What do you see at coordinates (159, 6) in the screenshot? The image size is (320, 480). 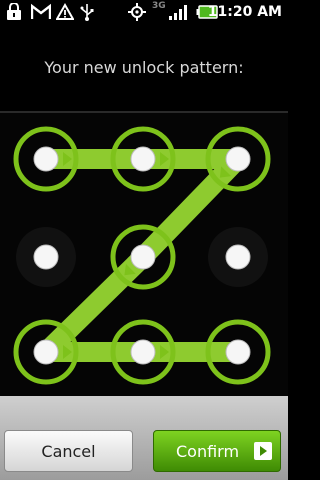 I see `network-3g-icon: 3G` at bounding box center [159, 6].